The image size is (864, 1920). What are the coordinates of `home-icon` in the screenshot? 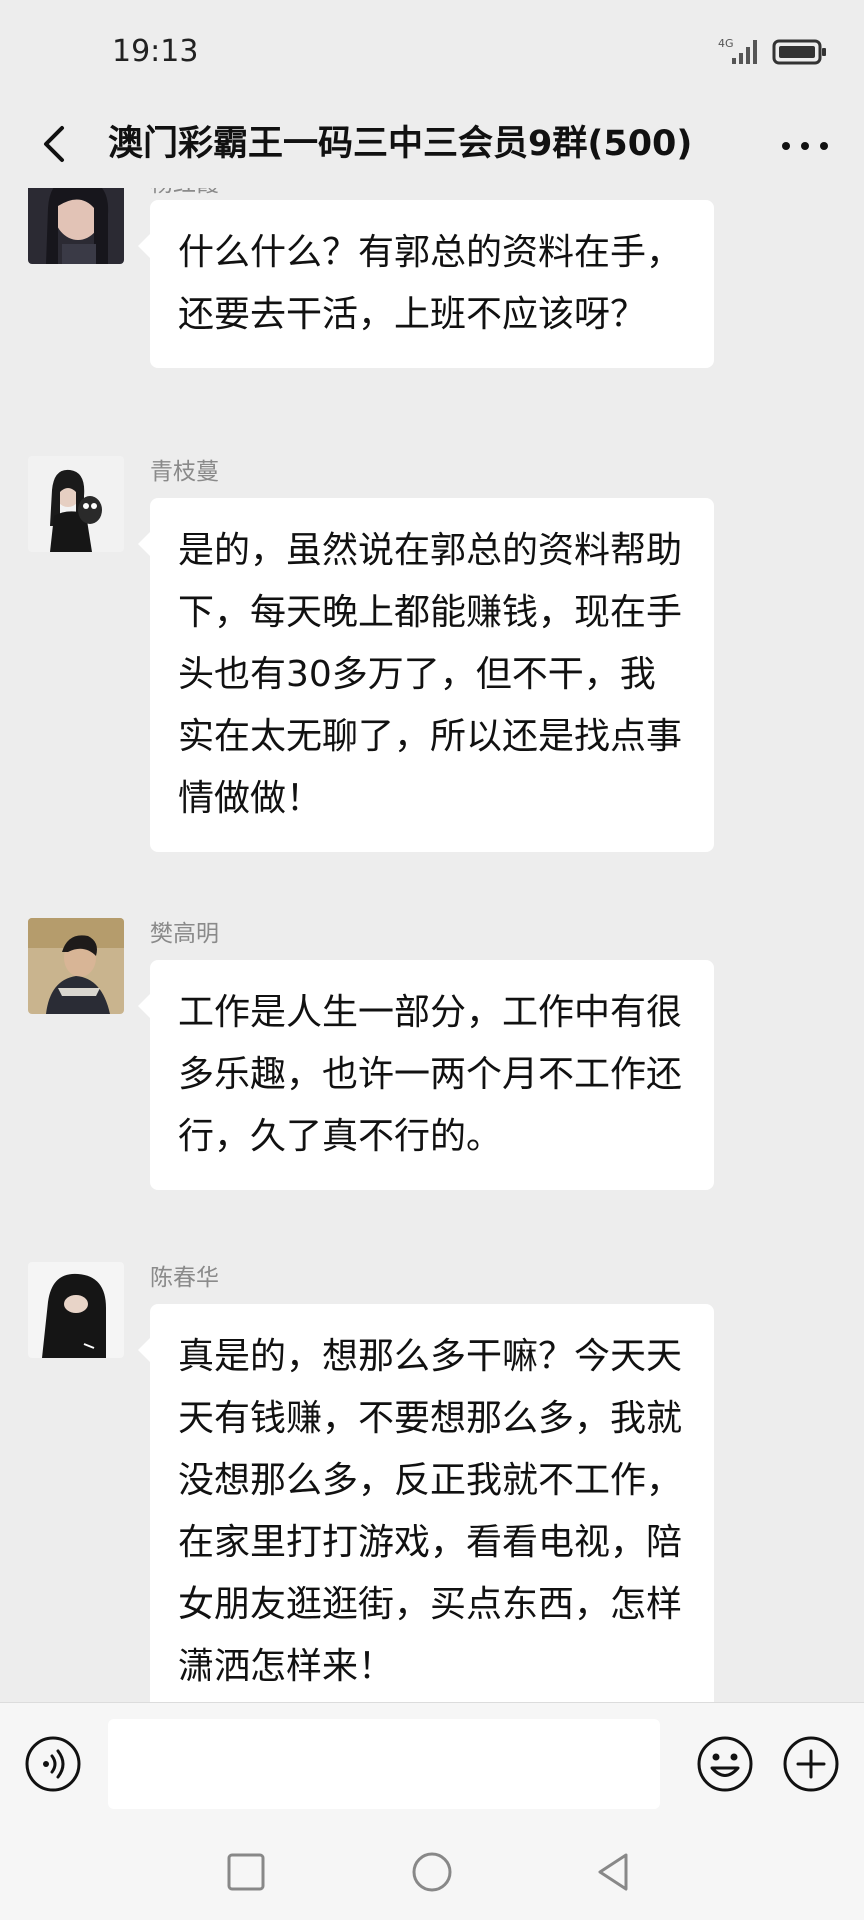 It's located at (432, 1872).